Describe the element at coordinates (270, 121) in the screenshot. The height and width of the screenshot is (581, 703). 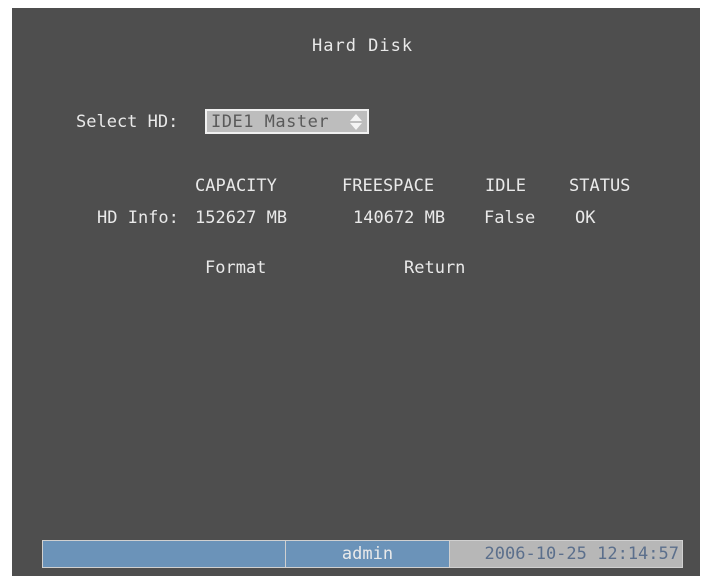
I see `hd-select-value: IDE1 Master` at that location.